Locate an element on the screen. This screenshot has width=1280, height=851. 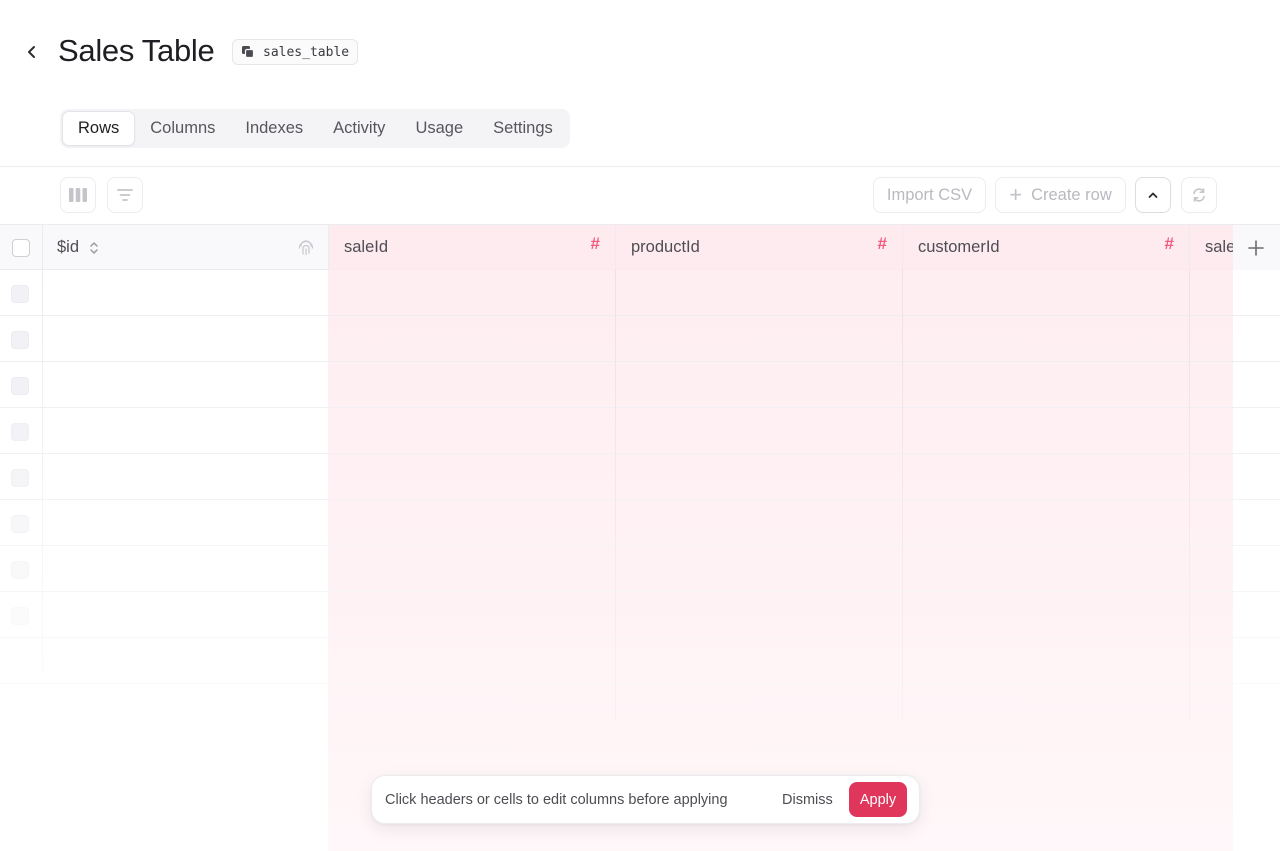
refresh-button is located at coordinates (1199, 195).